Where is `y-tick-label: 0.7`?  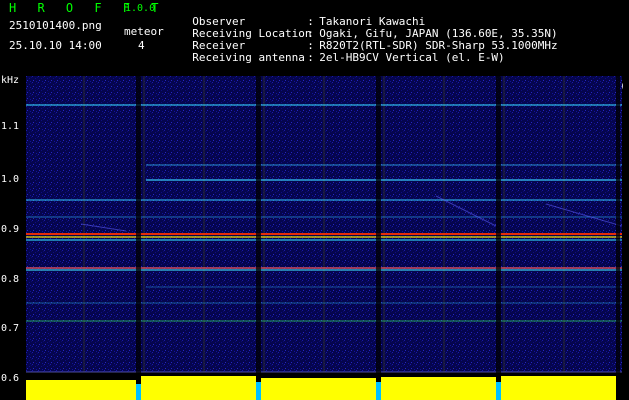
y-tick-label: 0.7 is located at coordinates (10, 328).